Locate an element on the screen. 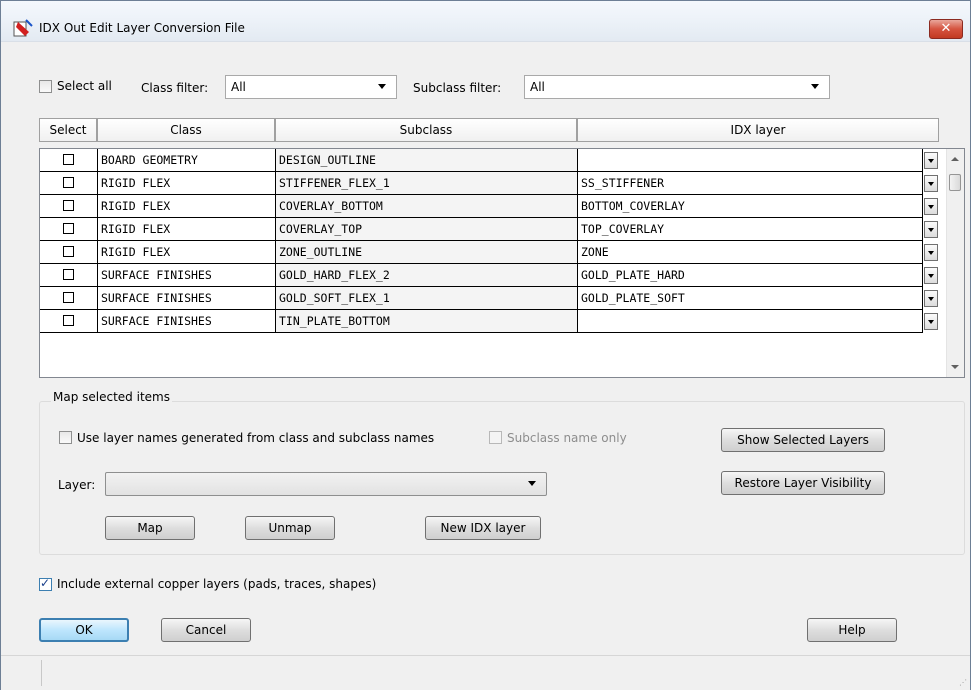 This screenshot has width=971, height=690. show-selected-layers-button: Show Selected Layers is located at coordinates (803, 440).